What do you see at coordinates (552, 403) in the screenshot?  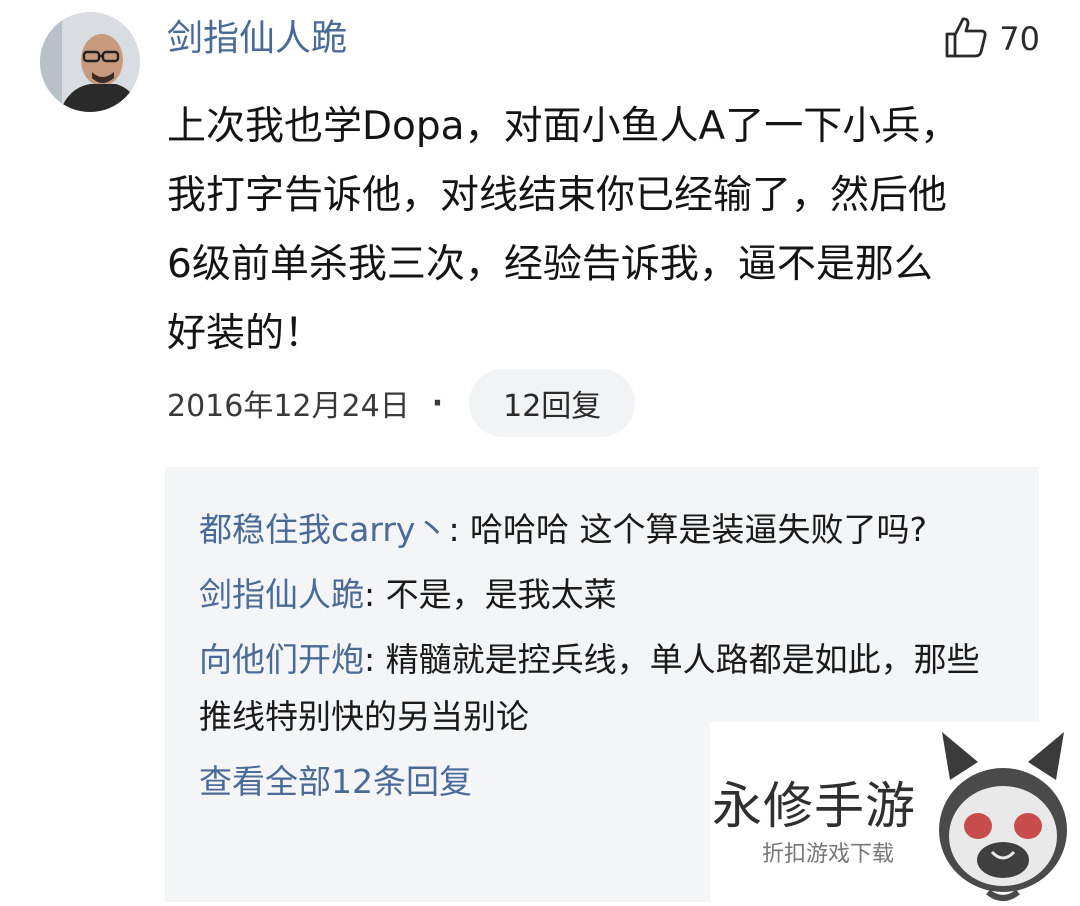 I see `reply-count-button: 12回复` at bounding box center [552, 403].